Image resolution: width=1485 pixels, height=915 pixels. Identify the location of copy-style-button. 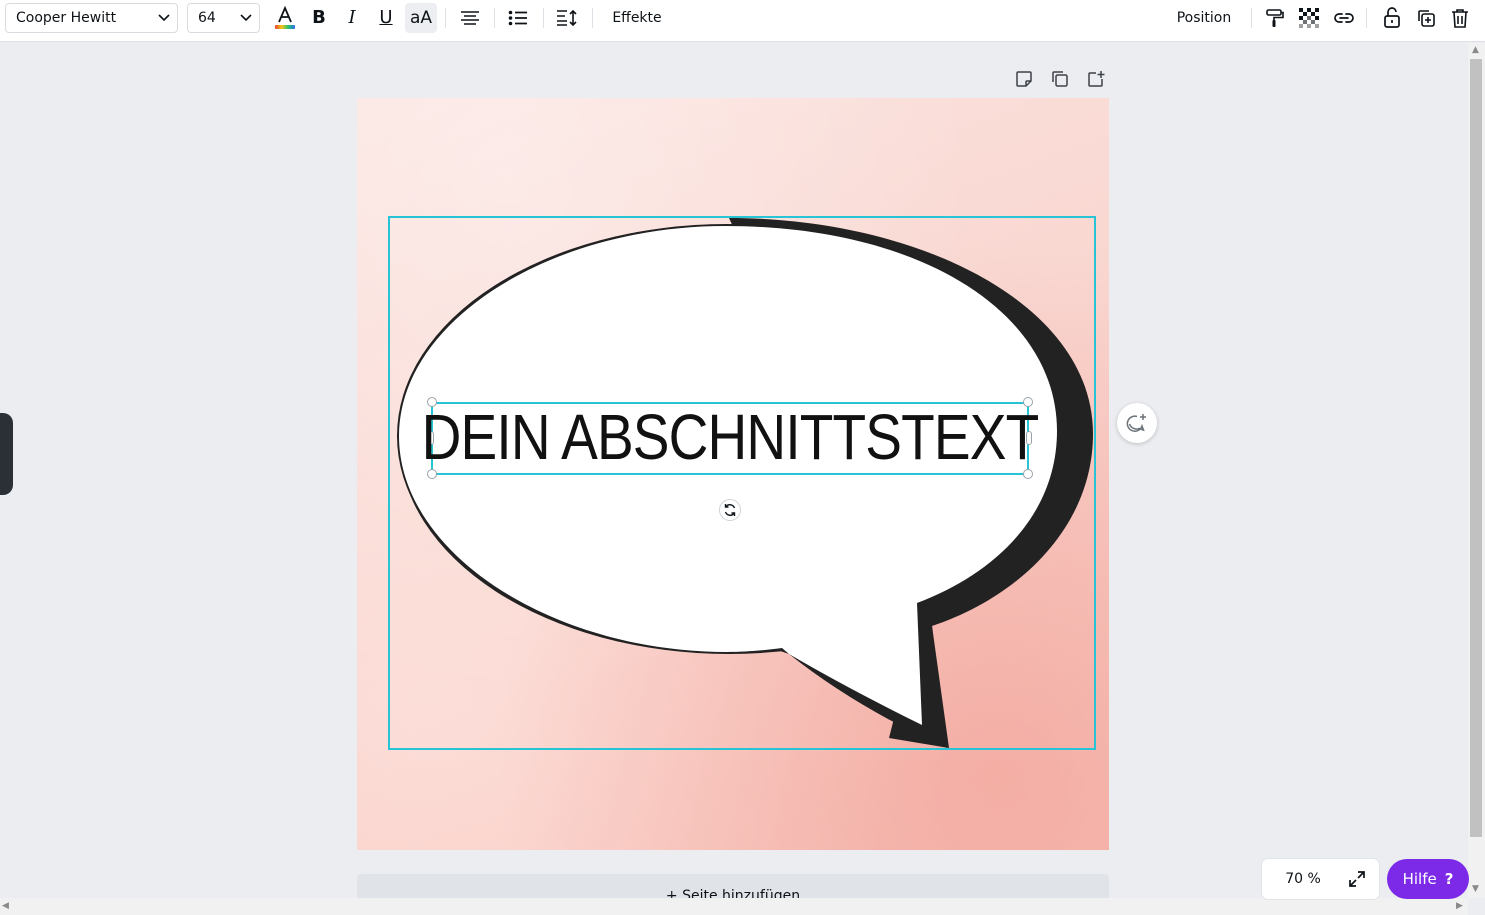
(1275, 18).